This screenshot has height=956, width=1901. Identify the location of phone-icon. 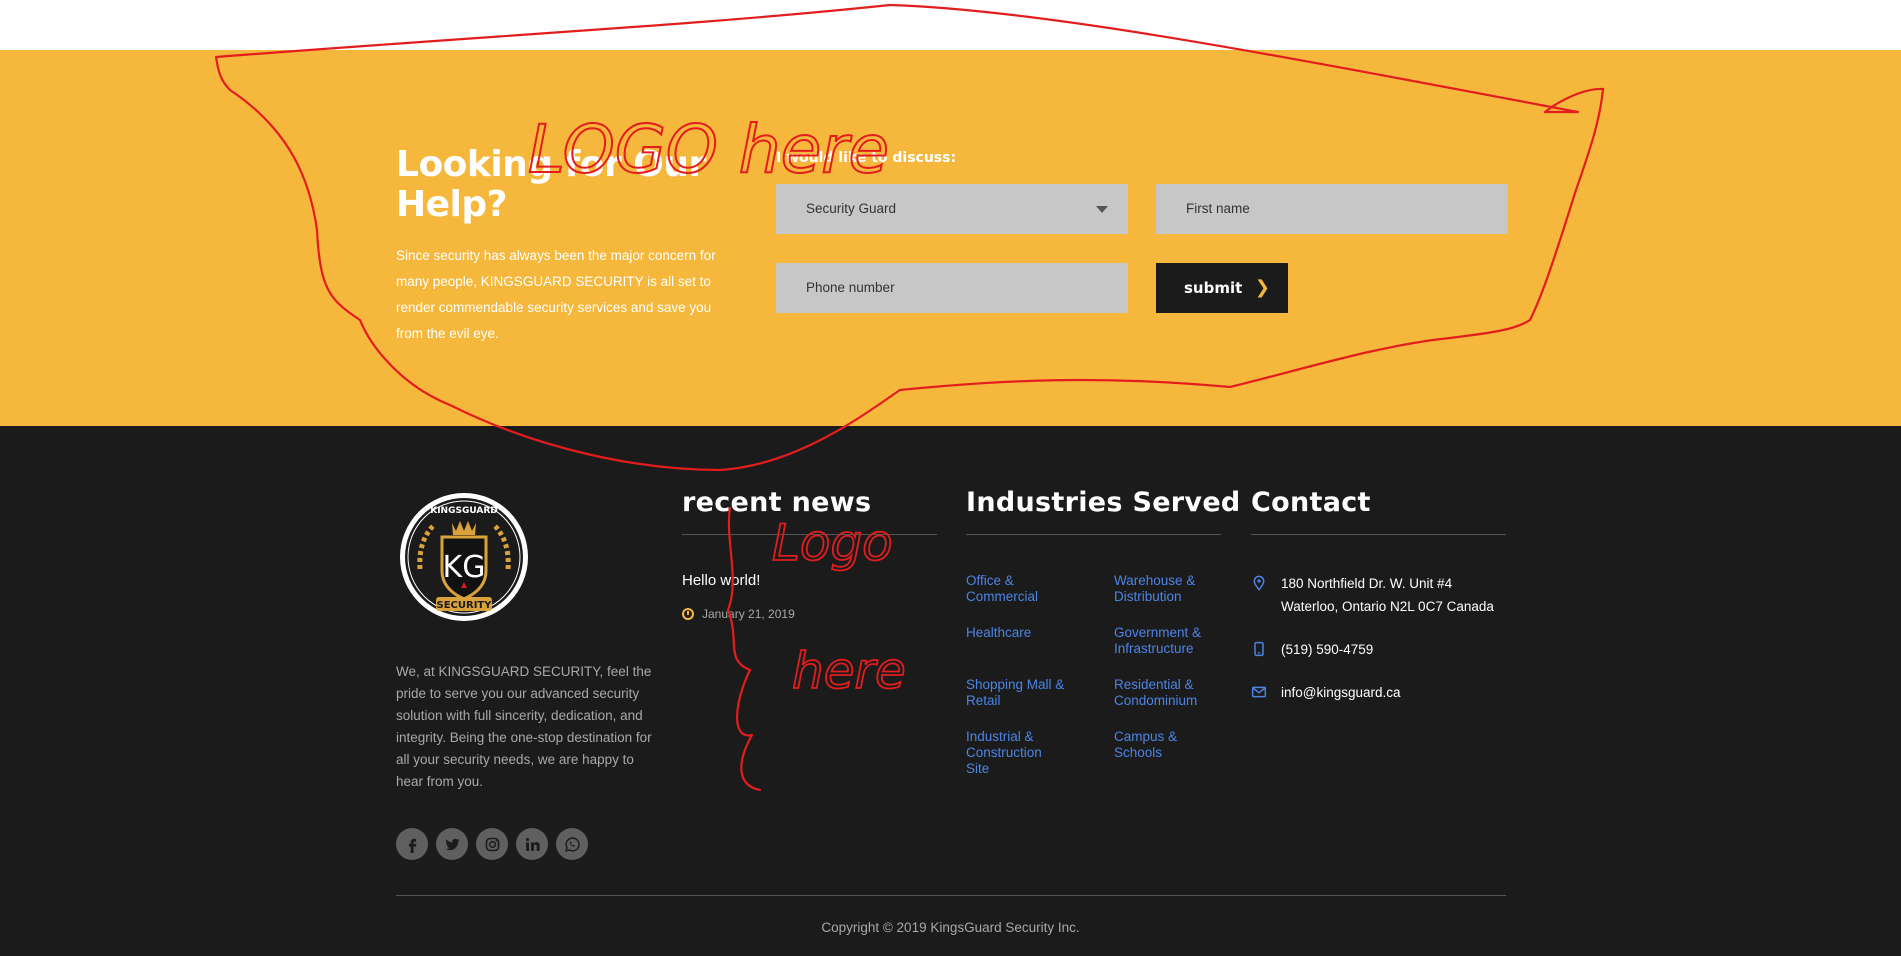
(1259, 649).